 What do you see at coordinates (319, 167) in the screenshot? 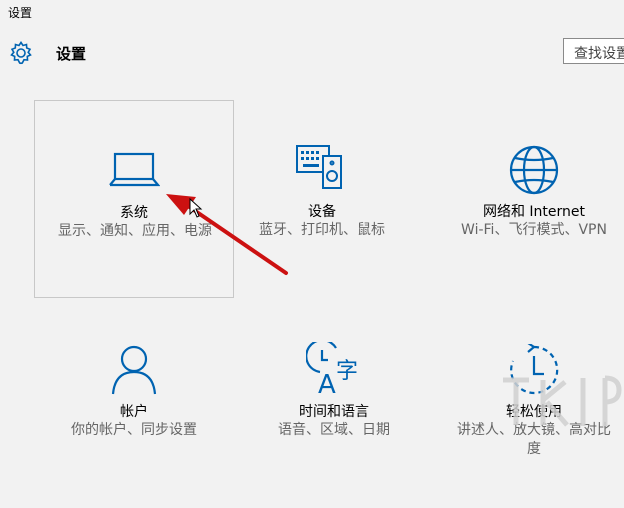
I see `devices-icon` at bounding box center [319, 167].